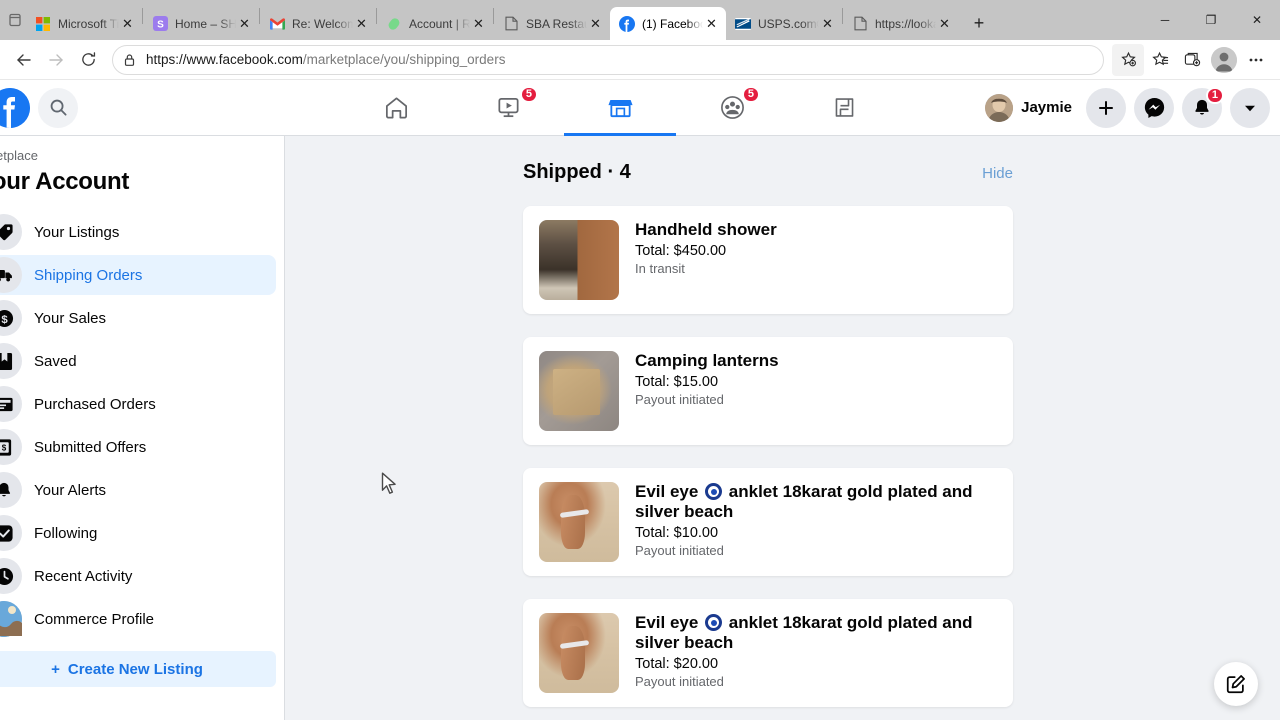 This screenshot has height=720, width=1280. Describe the element at coordinates (138, 232) in the screenshot. I see `sidebar-item-your-listings: Your Listings` at that location.